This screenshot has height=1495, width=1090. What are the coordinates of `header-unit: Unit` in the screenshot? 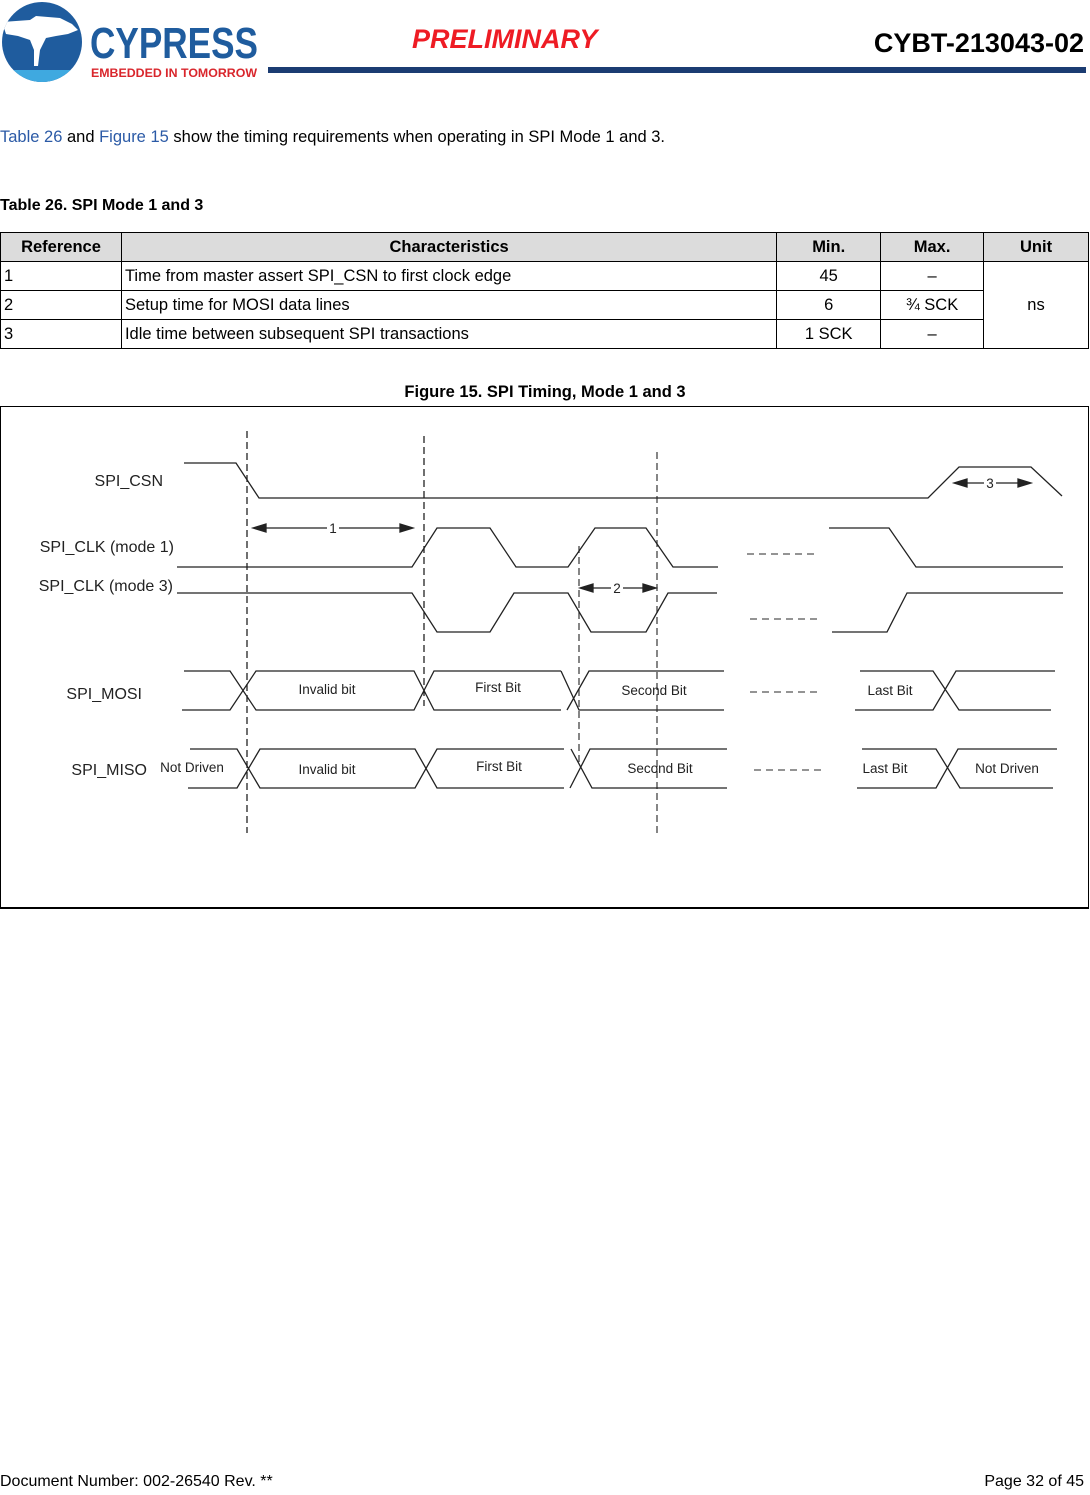 It's located at (1036, 247).